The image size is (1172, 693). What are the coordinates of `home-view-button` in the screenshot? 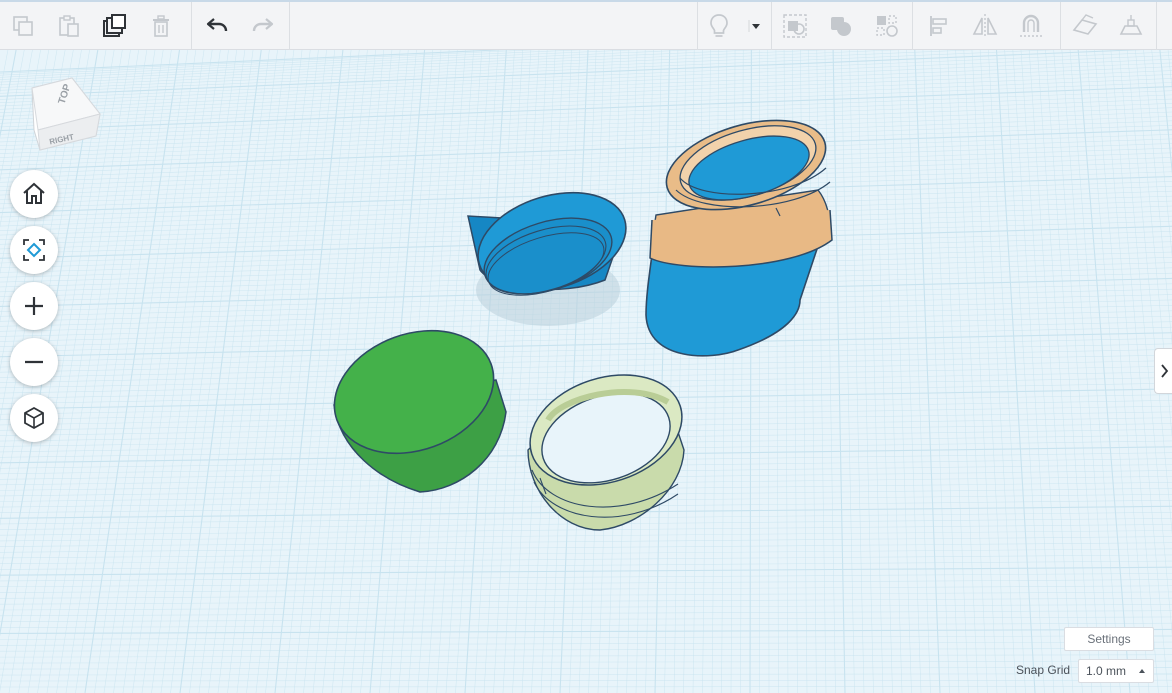 It's located at (34, 194).